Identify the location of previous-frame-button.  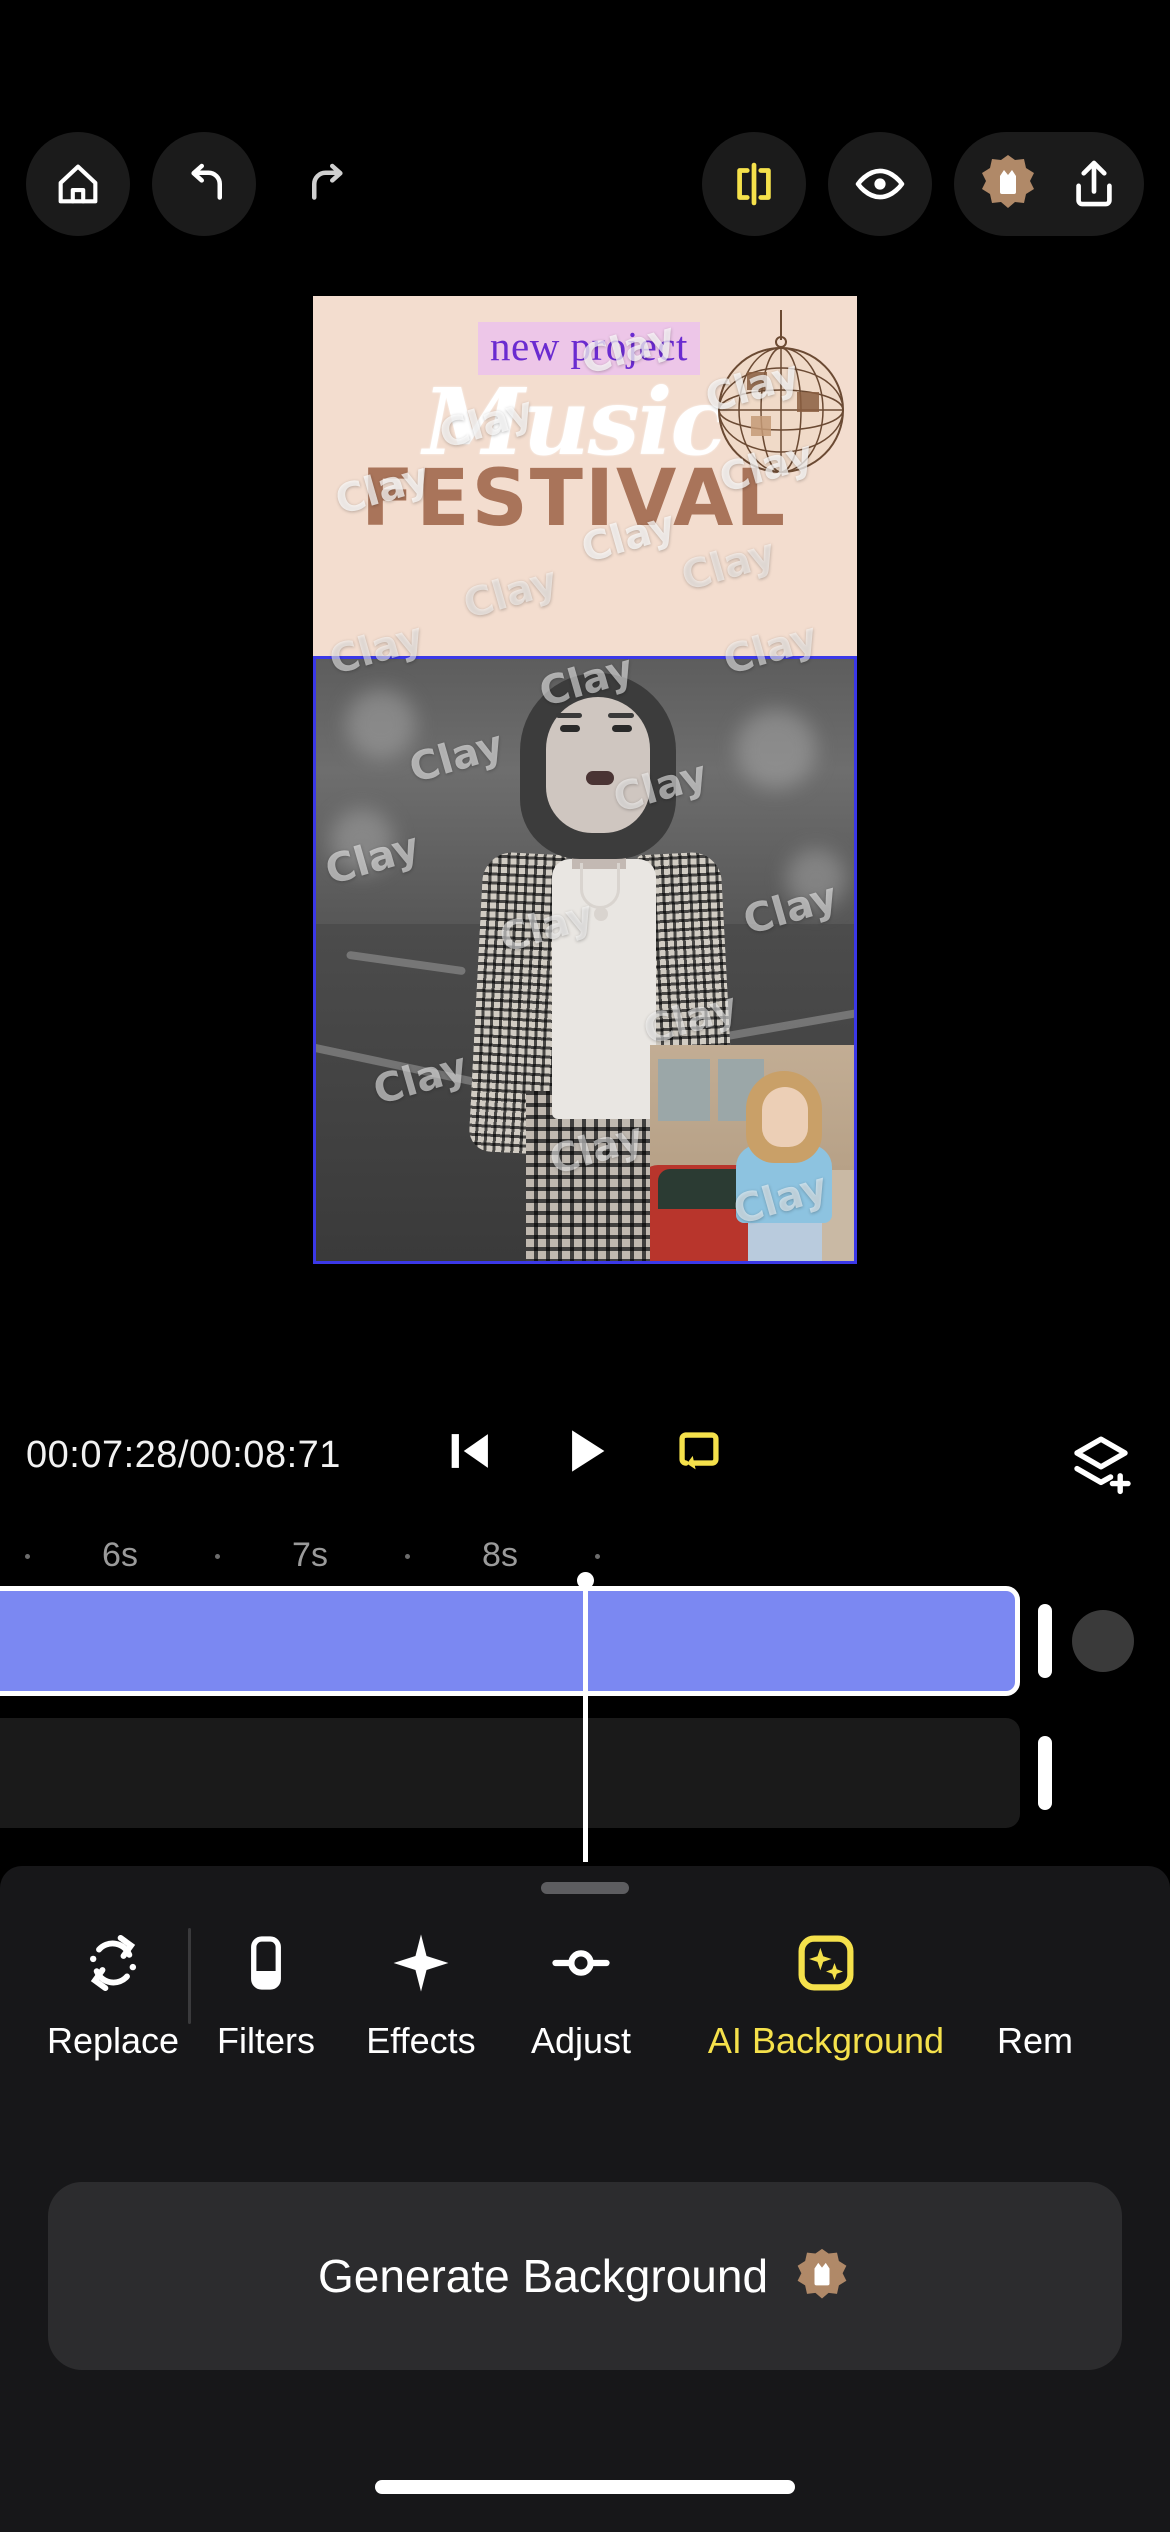
(471, 1451).